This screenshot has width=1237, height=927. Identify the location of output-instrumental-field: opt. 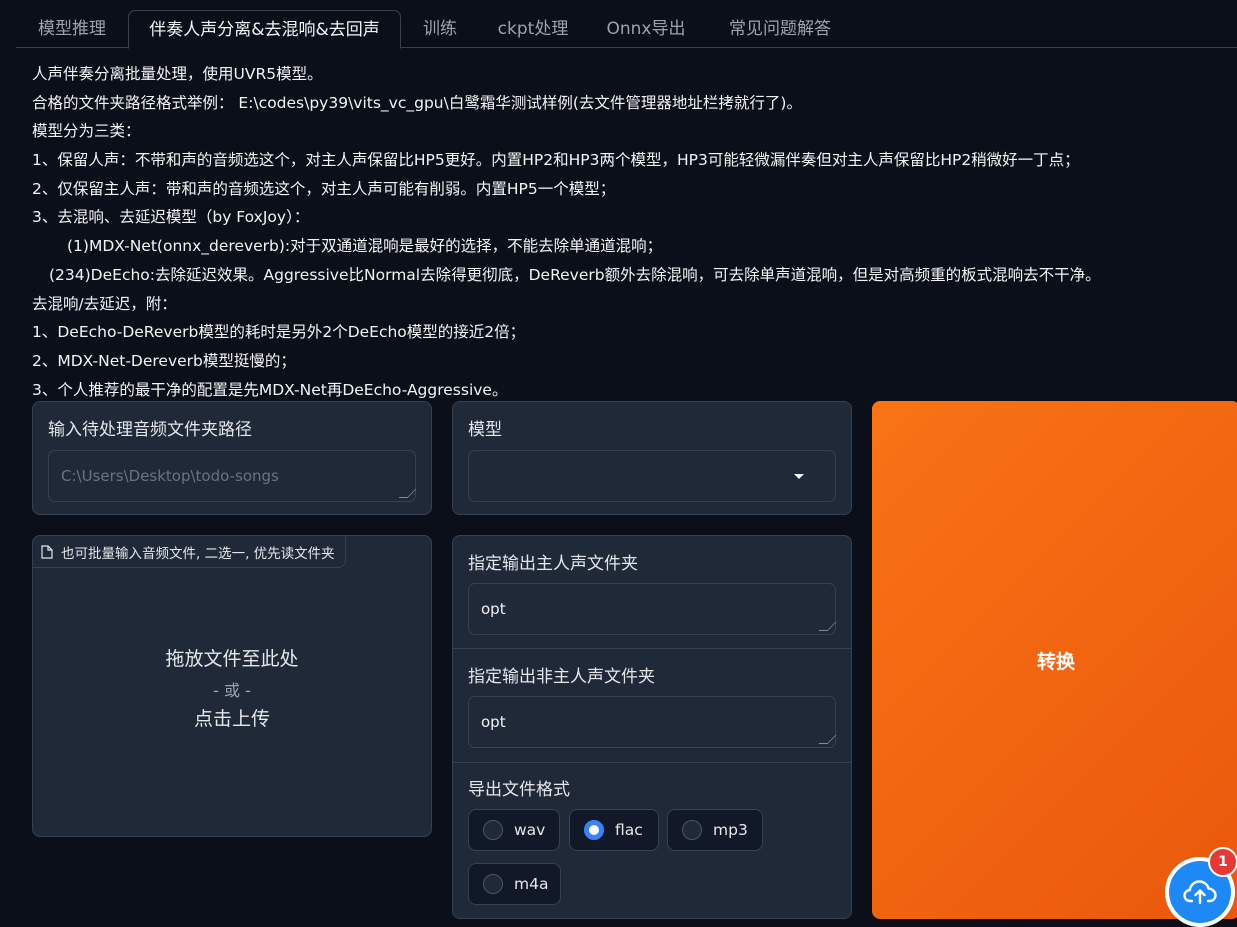
(652, 722).